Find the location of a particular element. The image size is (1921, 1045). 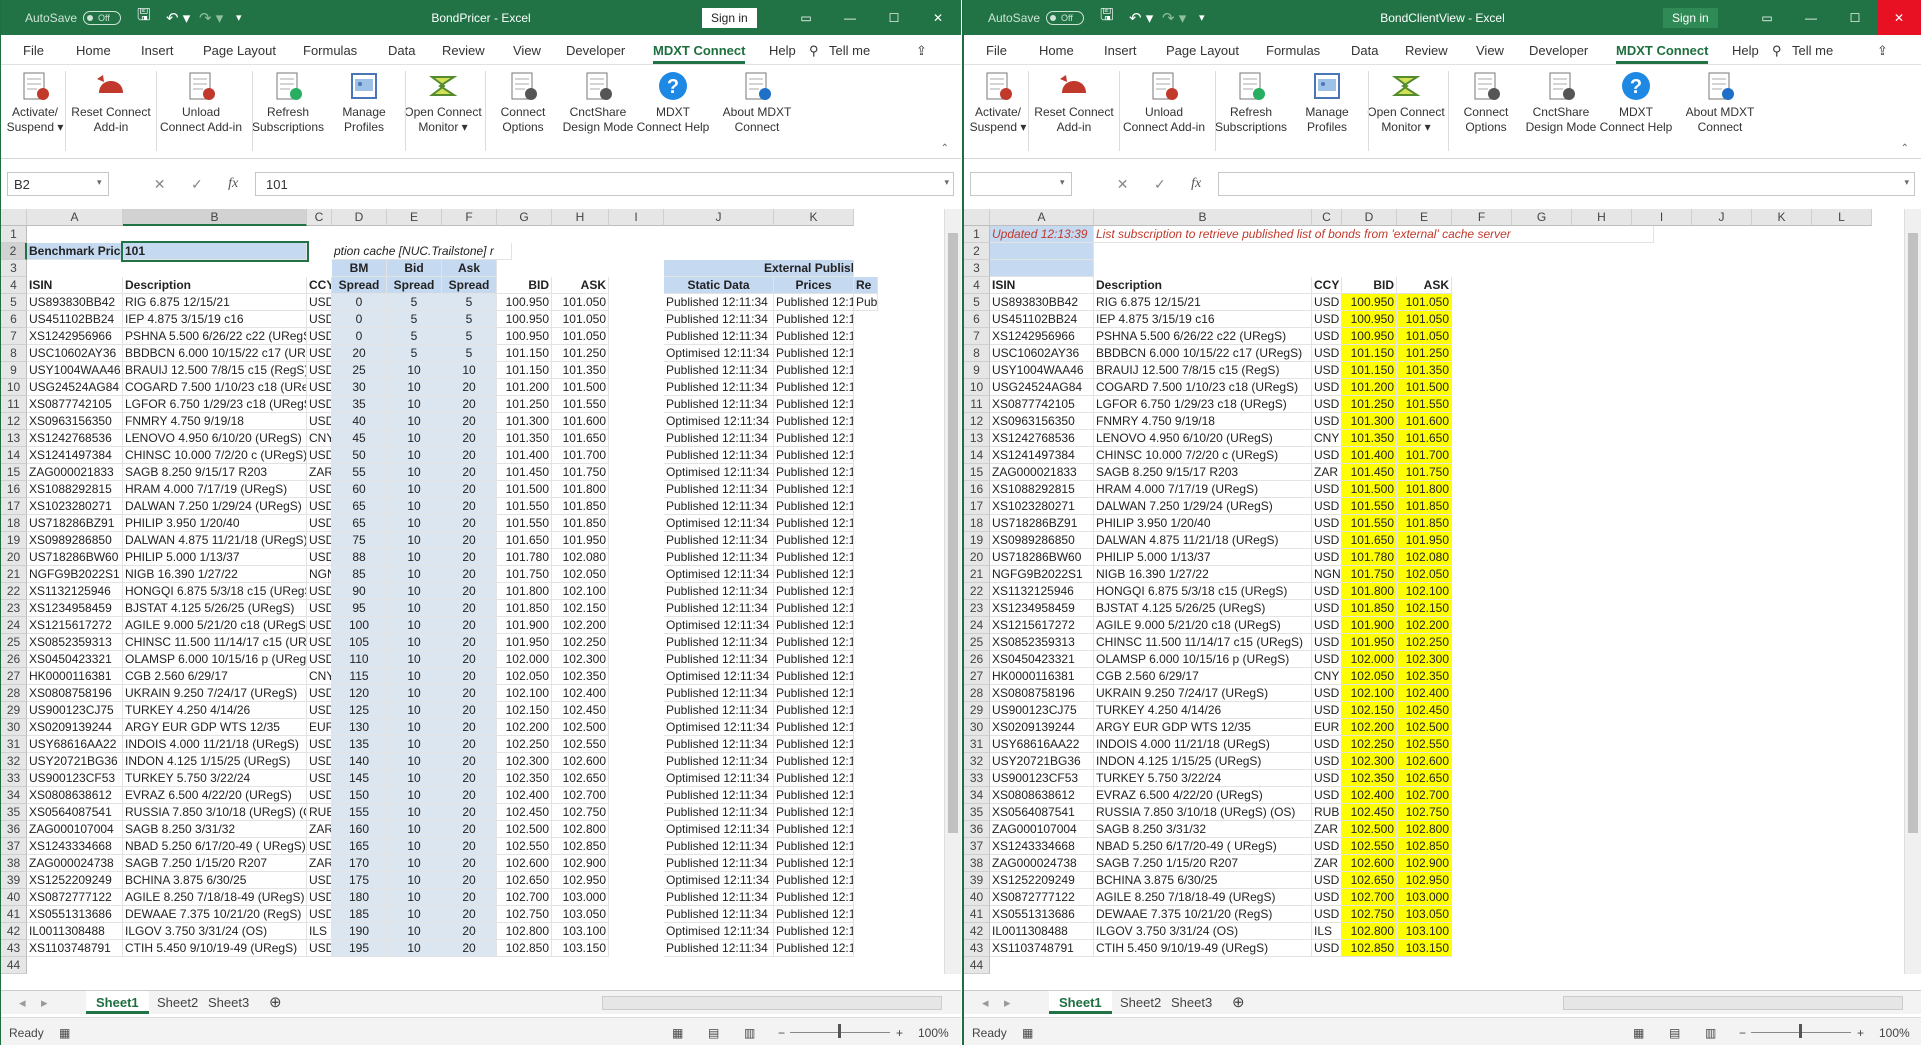

description-cell: ILGOV 3.750 3/31/24 (OS) is located at coordinates (215, 931).